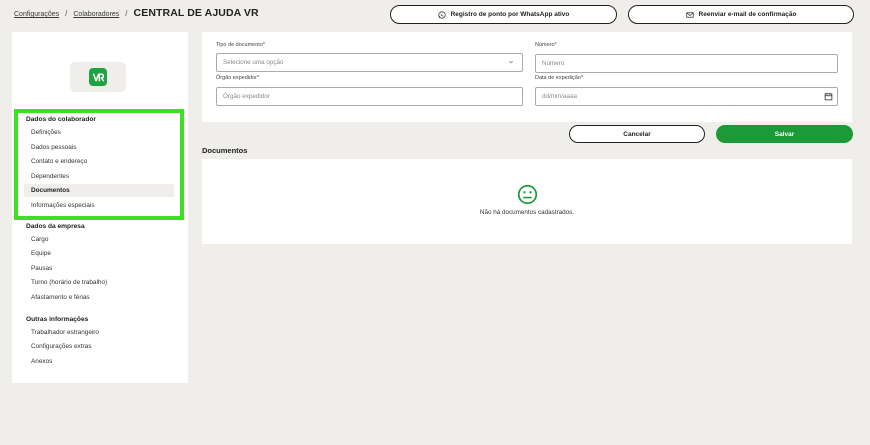  Describe the element at coordinates (238, 78) in the screenshot. I see `issuer-label: Órgão expedidor*` at that location.